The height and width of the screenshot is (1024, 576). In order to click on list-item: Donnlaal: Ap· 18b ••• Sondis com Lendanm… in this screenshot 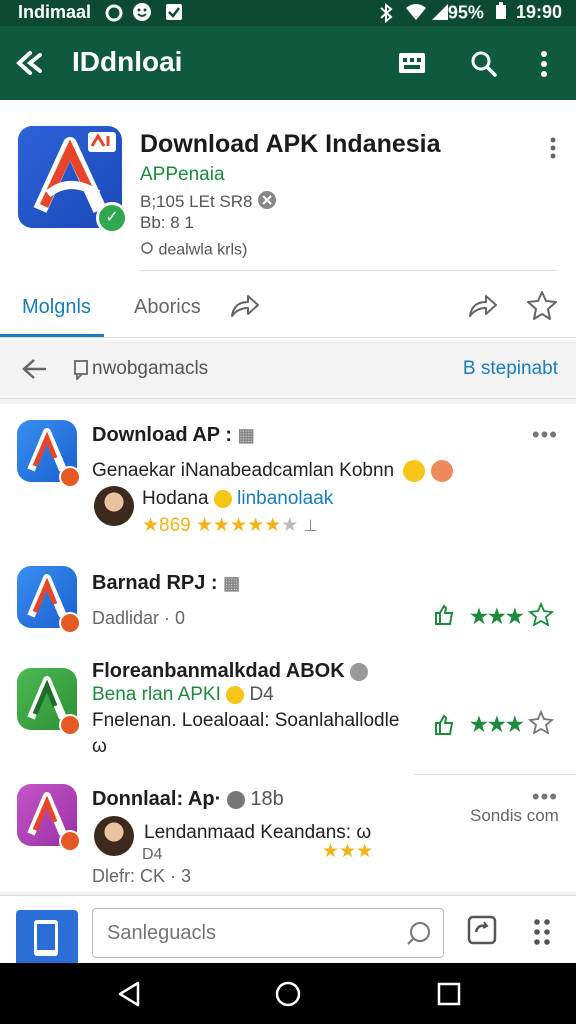, I will do `click(288, 833)`.